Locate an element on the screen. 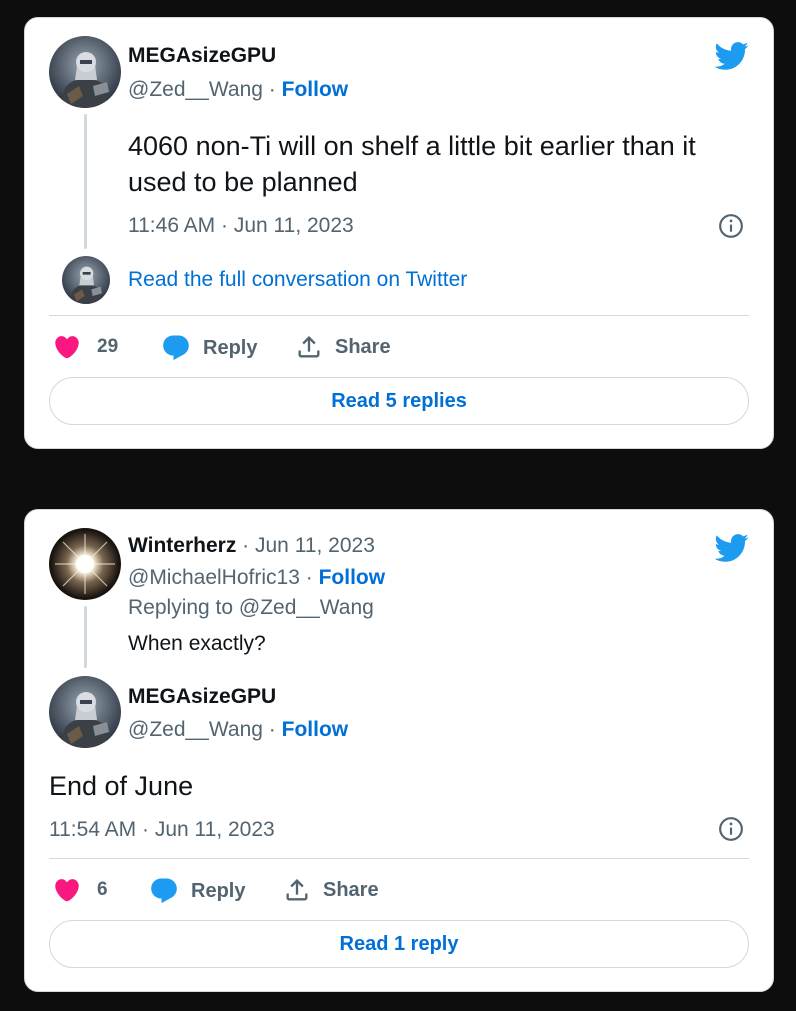 The width and height of the screenshot is (796, 1011). tweet-timestamp: 11:54 AM · Jun 11, 2023 is located at coordinates (162, 830).